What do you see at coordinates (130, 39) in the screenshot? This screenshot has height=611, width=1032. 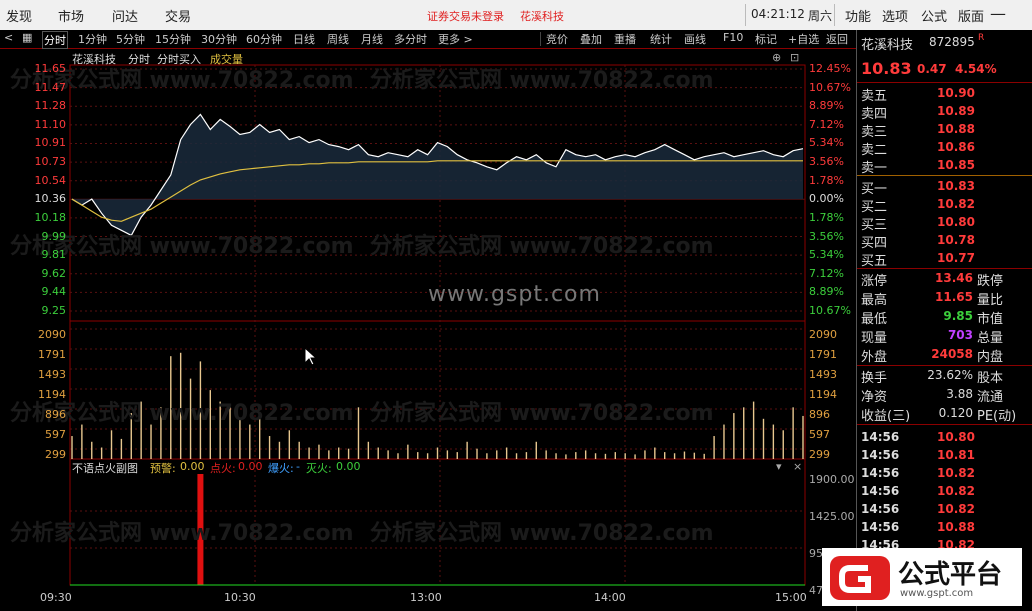 I see `tab-5min: 5分钟` at bounding box center [130, 39].